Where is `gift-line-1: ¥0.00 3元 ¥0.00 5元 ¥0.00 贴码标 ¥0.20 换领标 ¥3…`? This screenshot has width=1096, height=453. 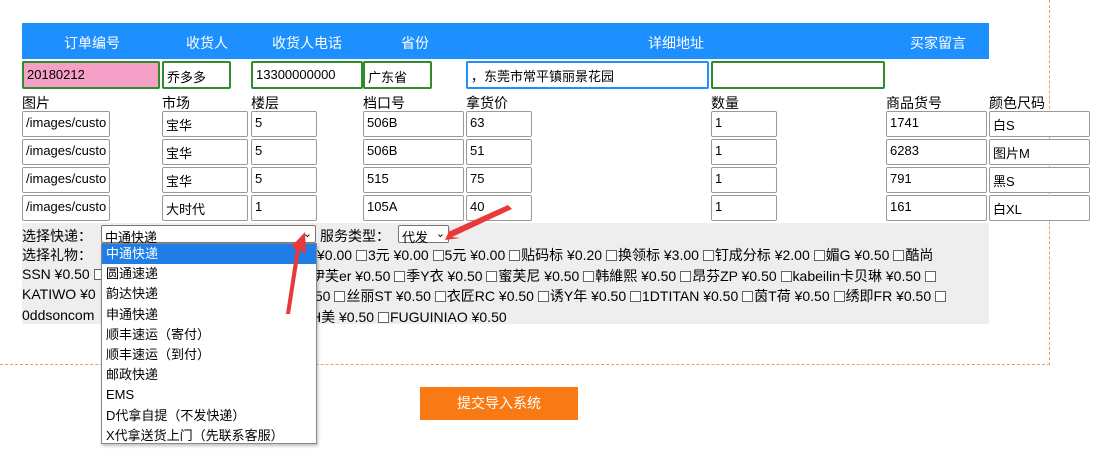 gift-line-1: ¥0.00 3元 ¥0.00 5元 ¥0.00 贴码标 ¥0.20 换领标 ¥3… is located at coordinates (625, 255).